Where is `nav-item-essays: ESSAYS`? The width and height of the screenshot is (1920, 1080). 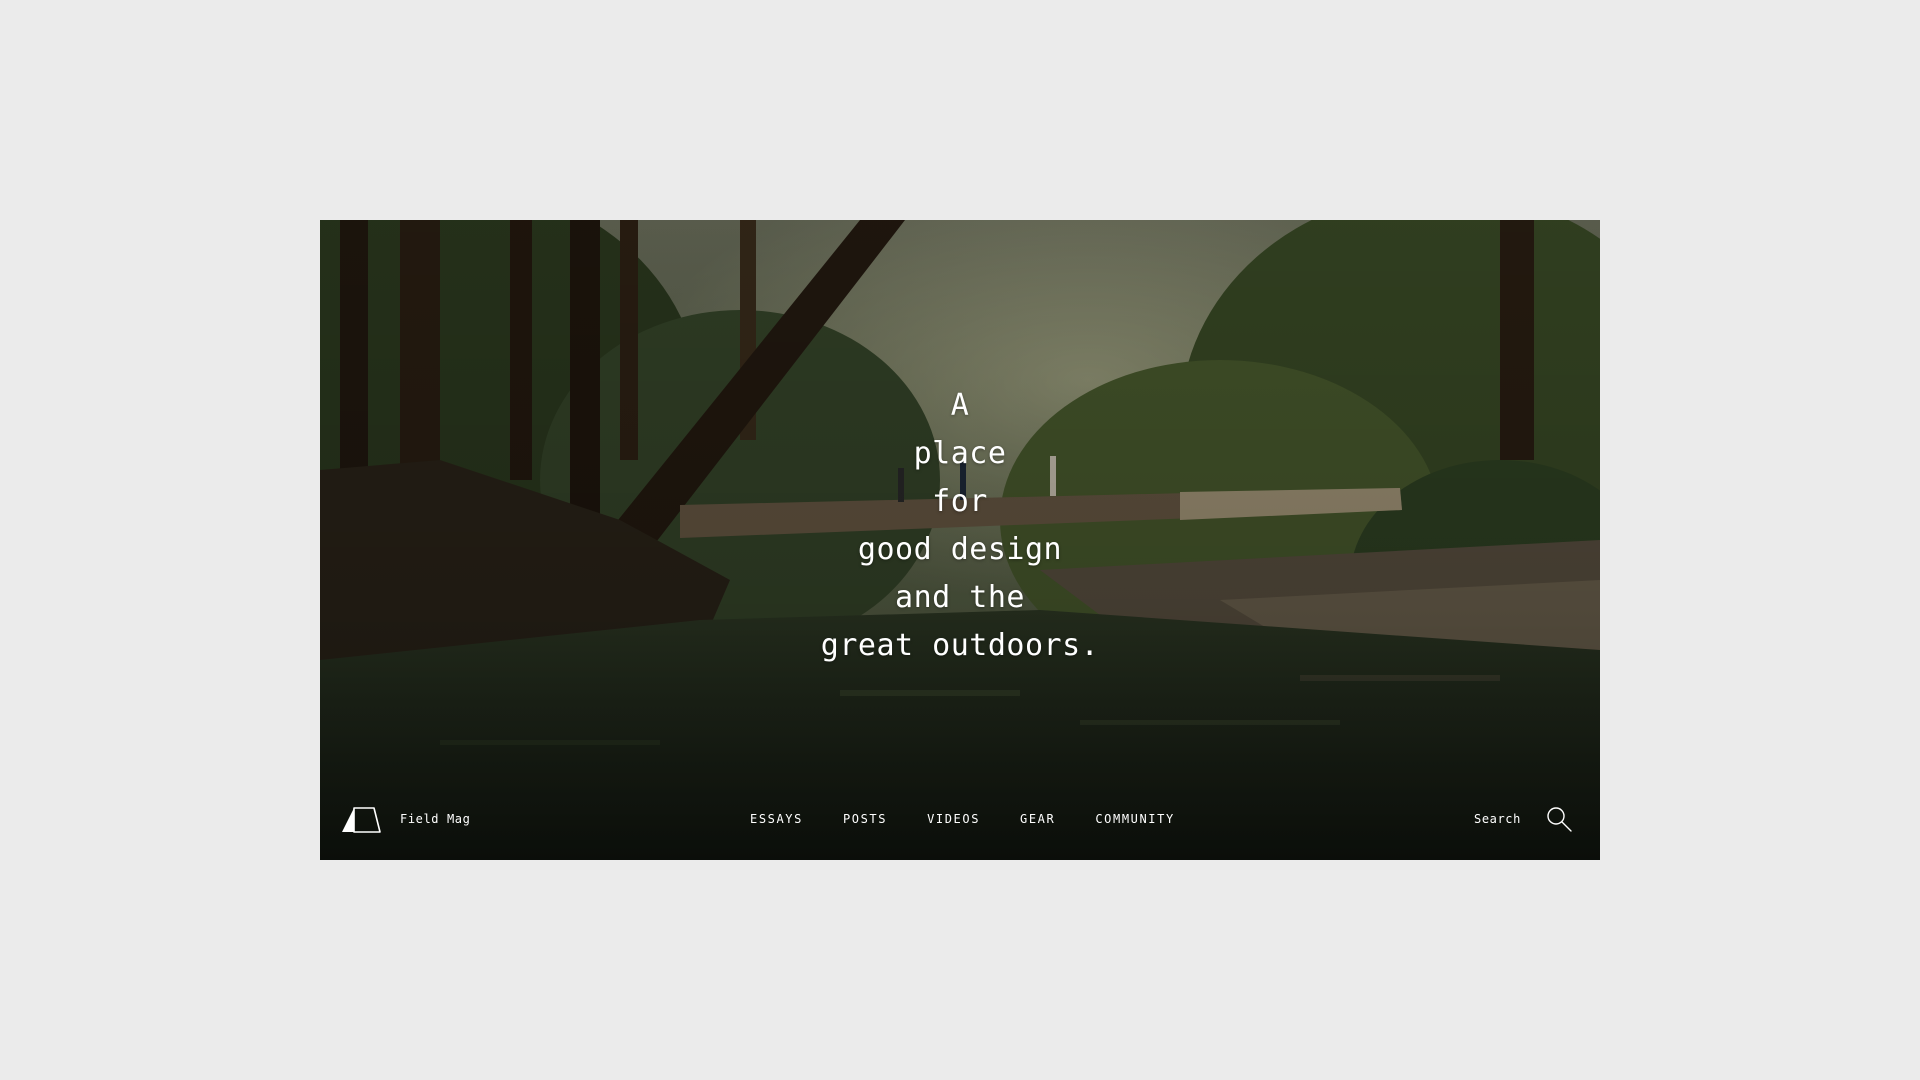 nav-item-essays: ESSAYS is located at coordinates (776, 819).